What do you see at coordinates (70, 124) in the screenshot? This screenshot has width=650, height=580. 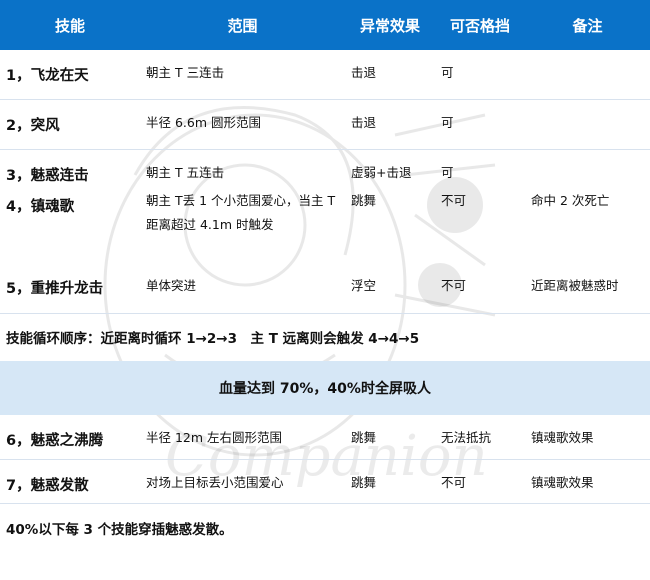 I see `skill-name: 2，突风` at bounding box center [70, 124].